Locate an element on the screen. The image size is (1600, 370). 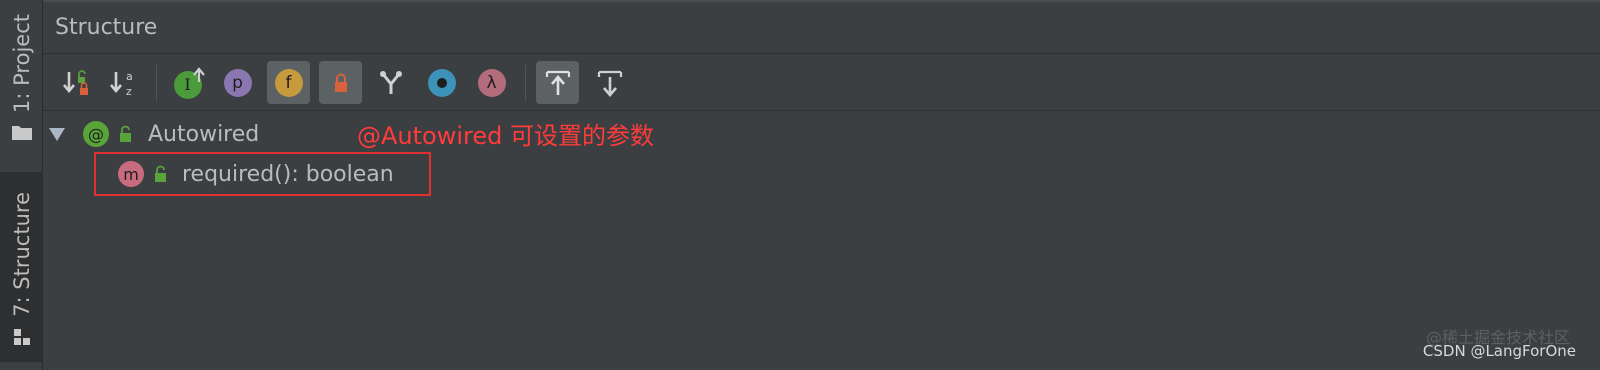
autoscroll-to-source-button is located at coordinates (557, 82).